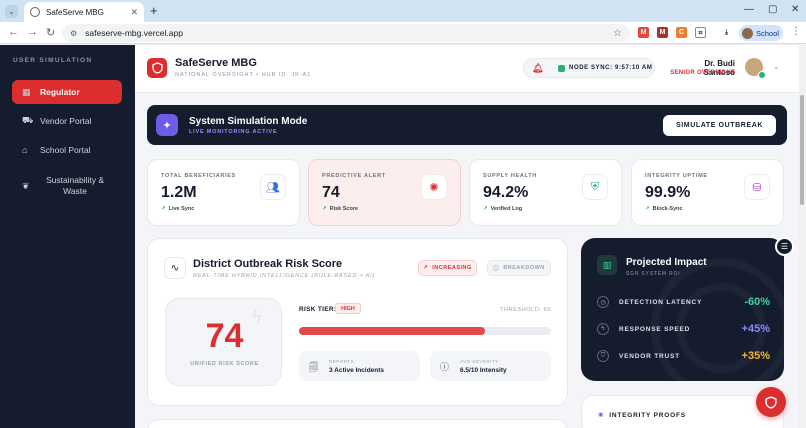 The image size is (806, 428). Describe the element at coordinates (603, 356) in the screenshot. I see `shield-icon: ⛉` at that location.